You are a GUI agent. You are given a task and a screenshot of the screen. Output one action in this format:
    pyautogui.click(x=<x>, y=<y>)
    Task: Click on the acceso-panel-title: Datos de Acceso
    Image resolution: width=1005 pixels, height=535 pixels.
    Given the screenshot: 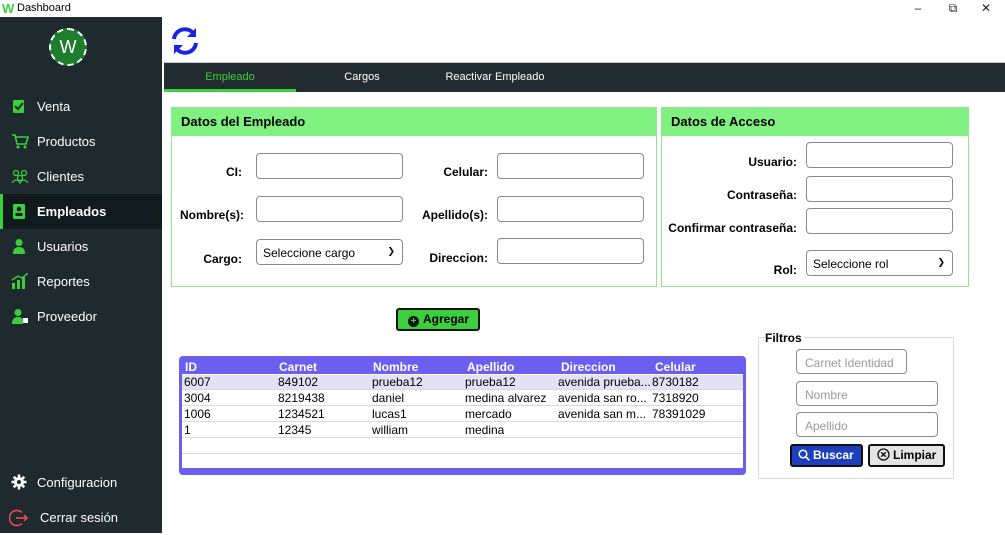 What is the action you would take?
    pyautogui.click(x=815, y=122)
    